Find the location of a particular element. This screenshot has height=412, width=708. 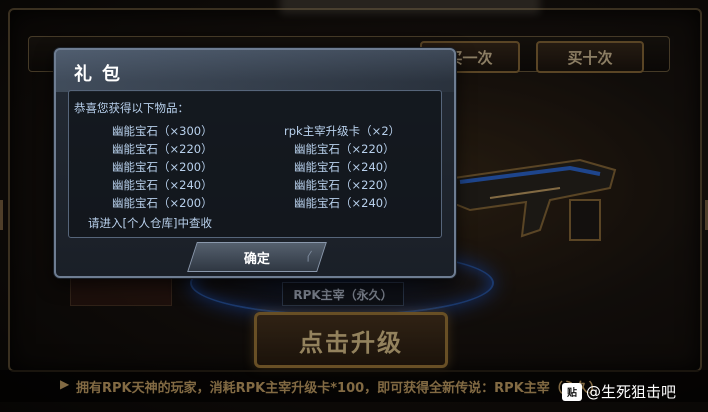

watermark-text: @生死狙击吧 is located at coordinates (631, 392).